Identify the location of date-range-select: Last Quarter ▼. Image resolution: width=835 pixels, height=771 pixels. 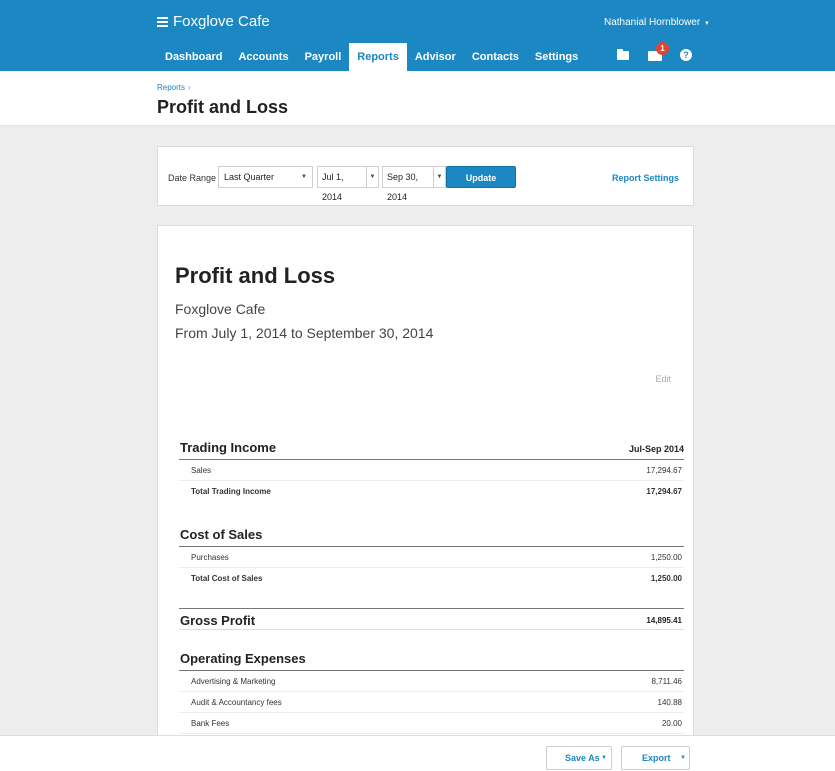
(265, 177).